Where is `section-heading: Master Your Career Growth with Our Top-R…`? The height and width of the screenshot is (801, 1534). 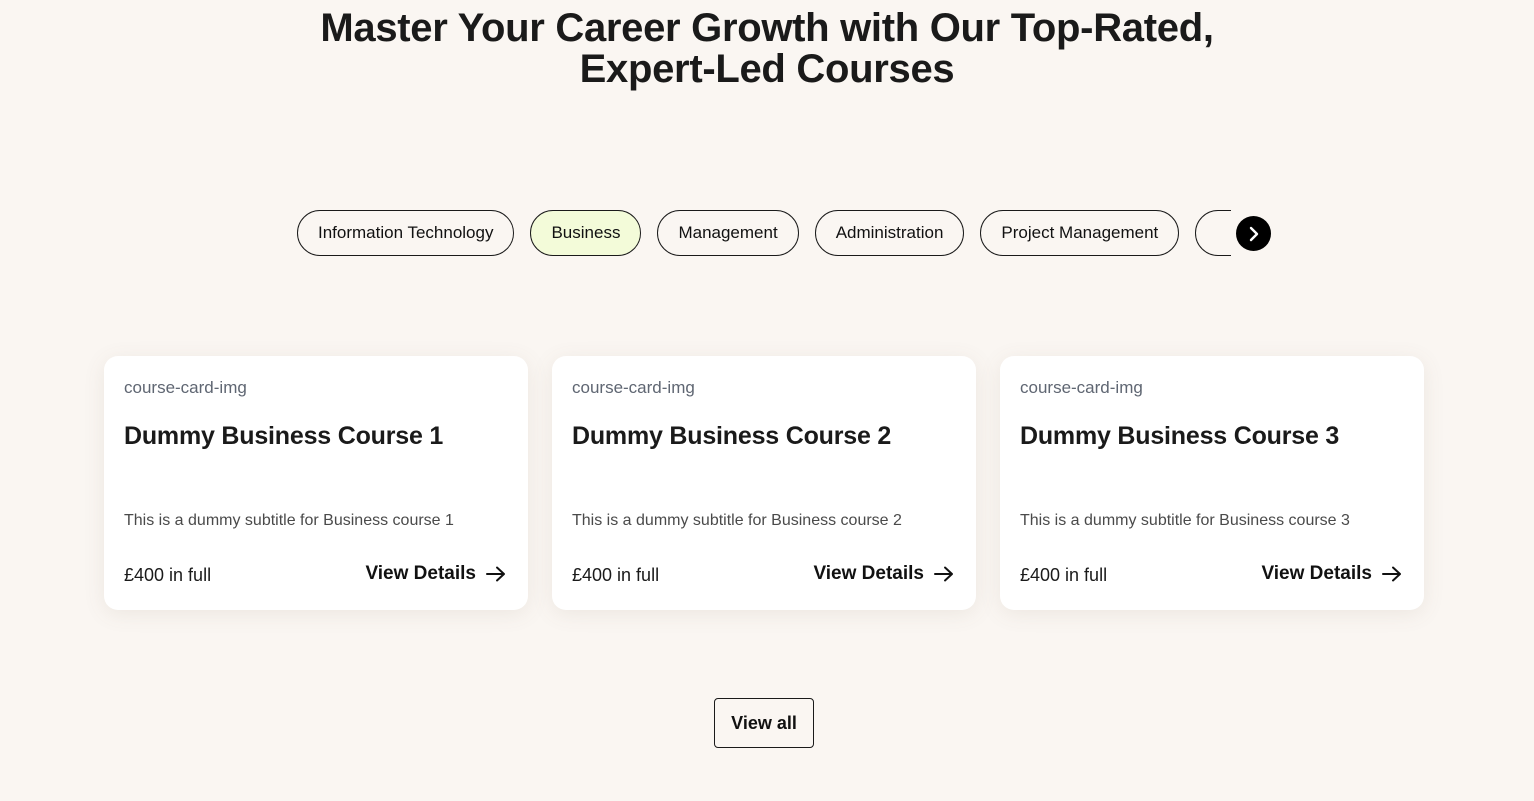 section-heading: Master Your Career Growth with Our Top-R… is located at coordinates (767, 49).